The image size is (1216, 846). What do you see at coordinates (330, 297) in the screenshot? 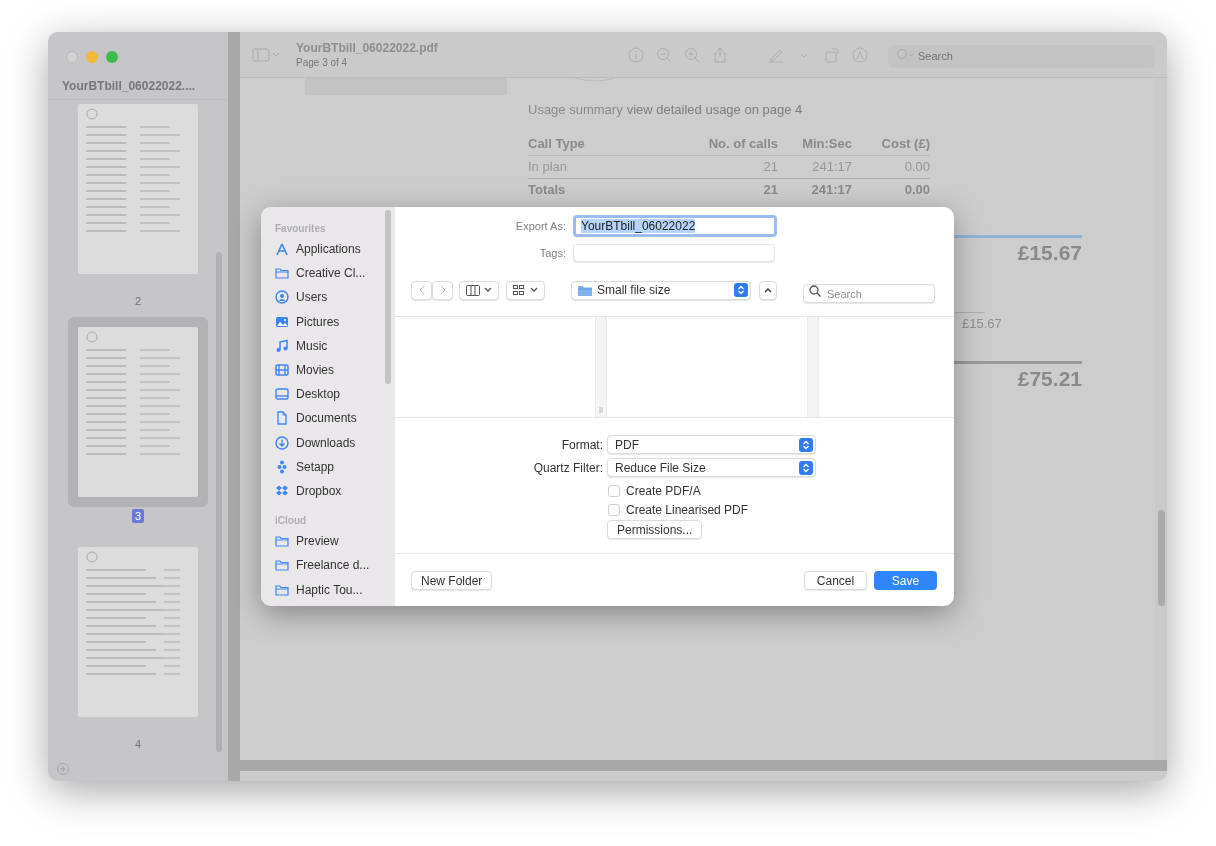
I see `sidebar-item: Users` at bounding box center [330, 297].